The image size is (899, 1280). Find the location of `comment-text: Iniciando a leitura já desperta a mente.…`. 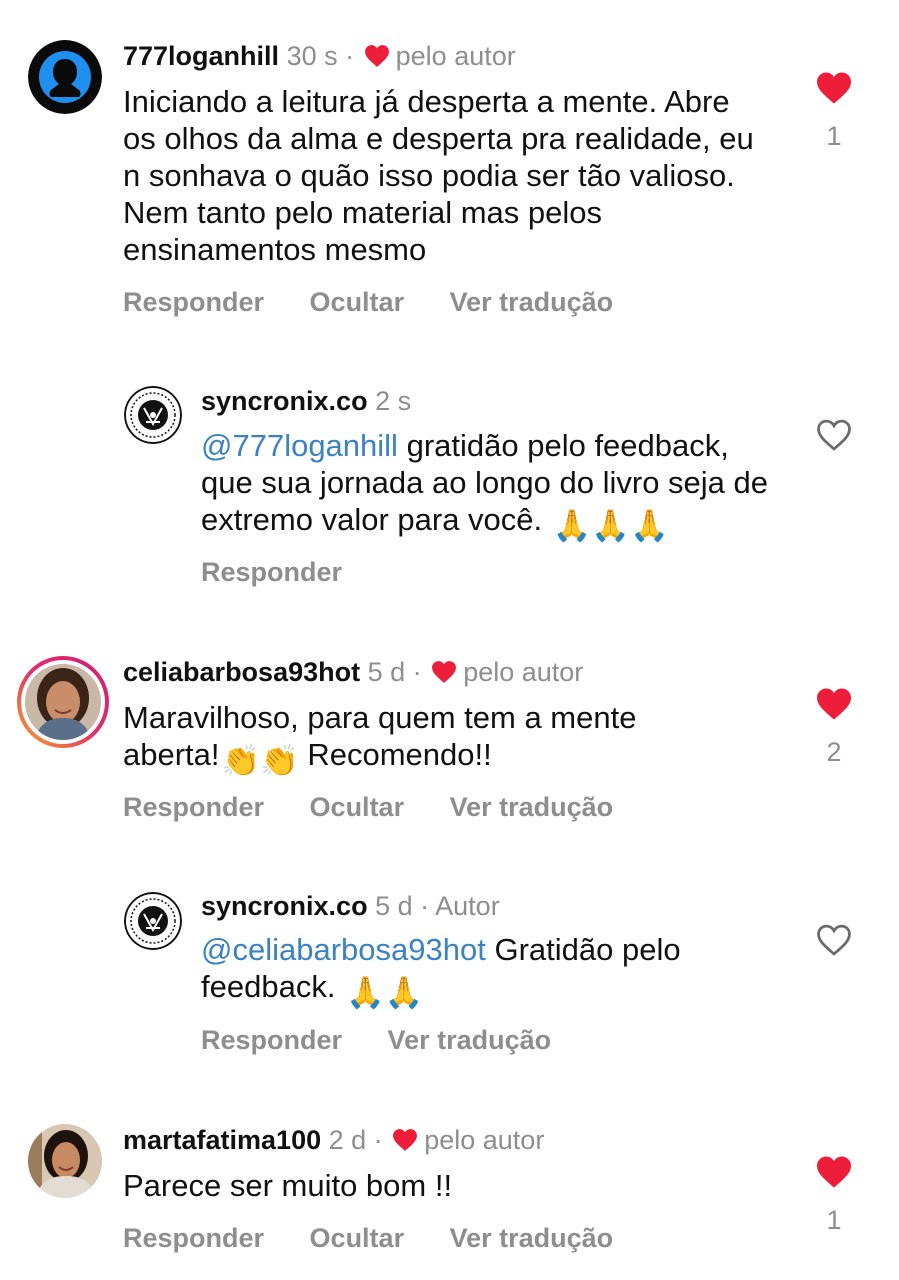

comment-text: Iniciando a leitura já desperta a mente.… is located at coordinates (438, 175).